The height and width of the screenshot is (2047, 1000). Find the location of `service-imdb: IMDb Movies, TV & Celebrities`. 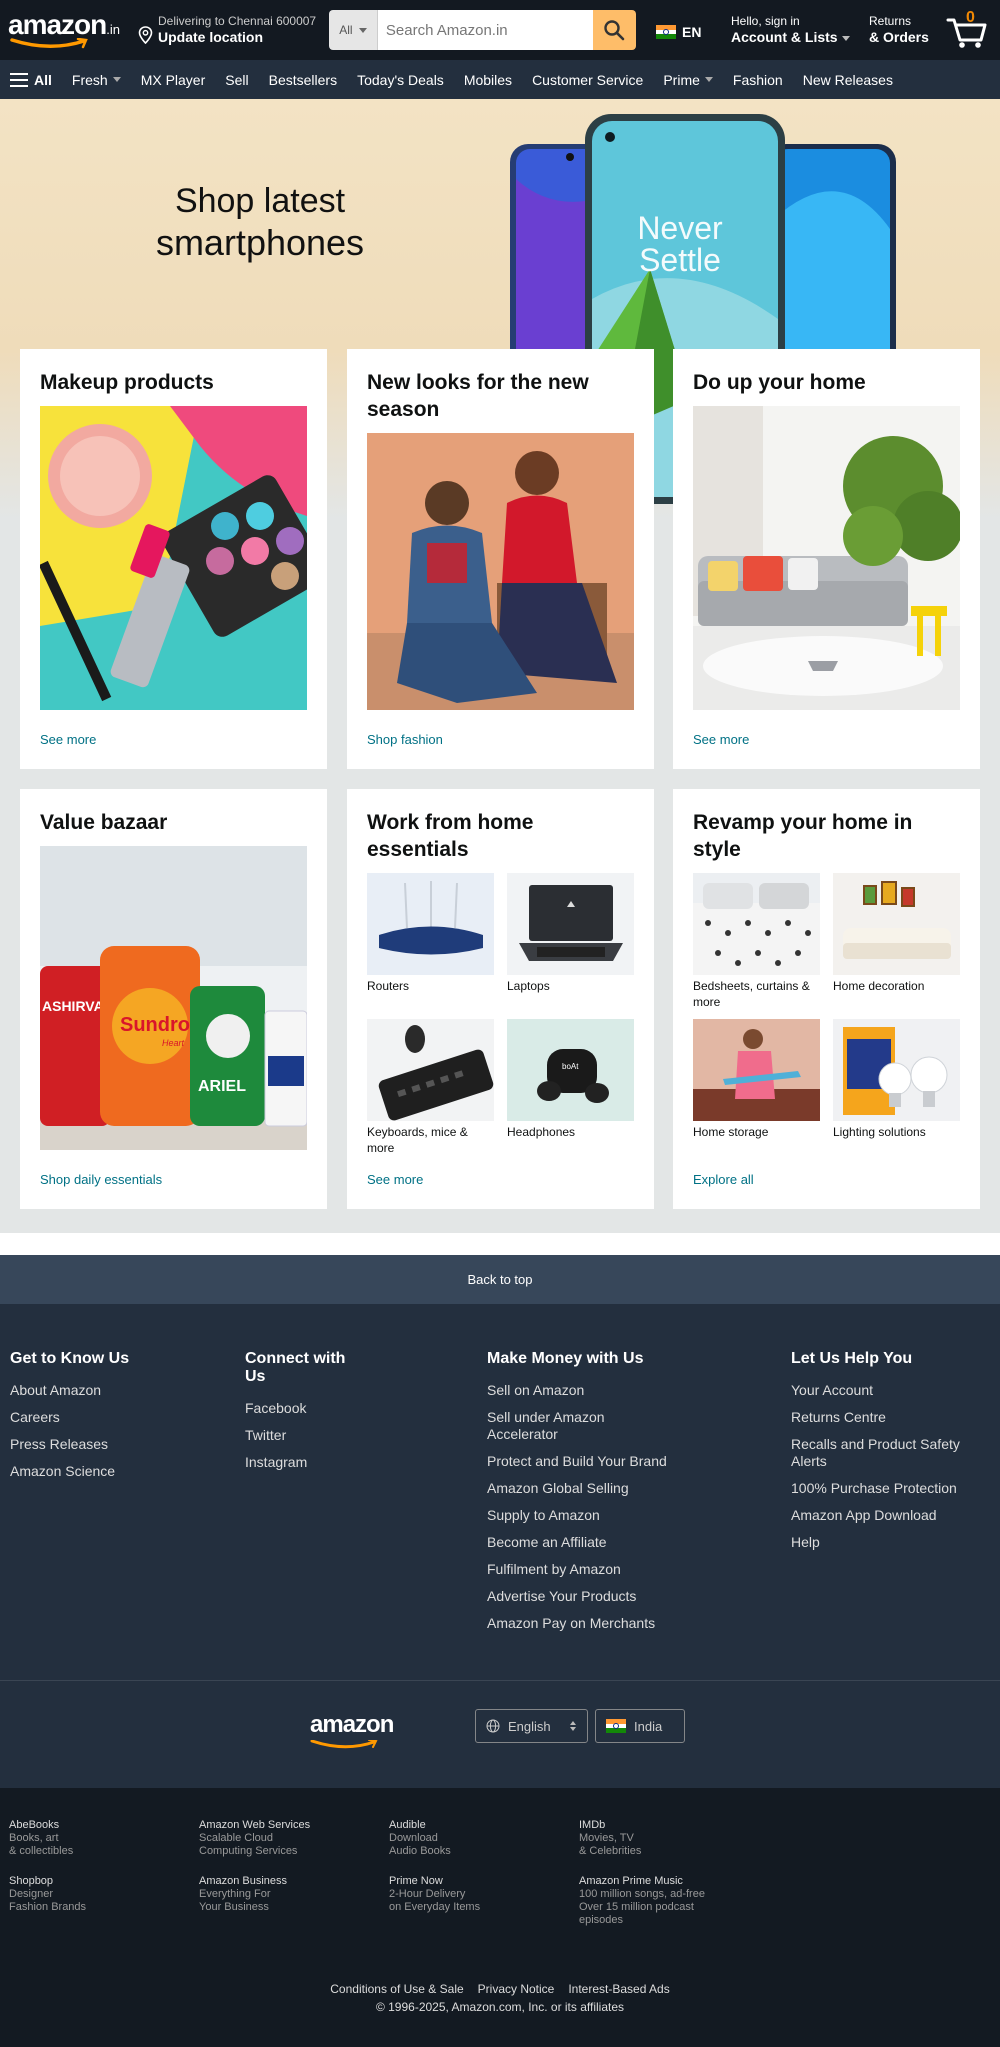

service-imdb: IMDb Movies, TV & Celebrities is located at coordinates (644, 1838).